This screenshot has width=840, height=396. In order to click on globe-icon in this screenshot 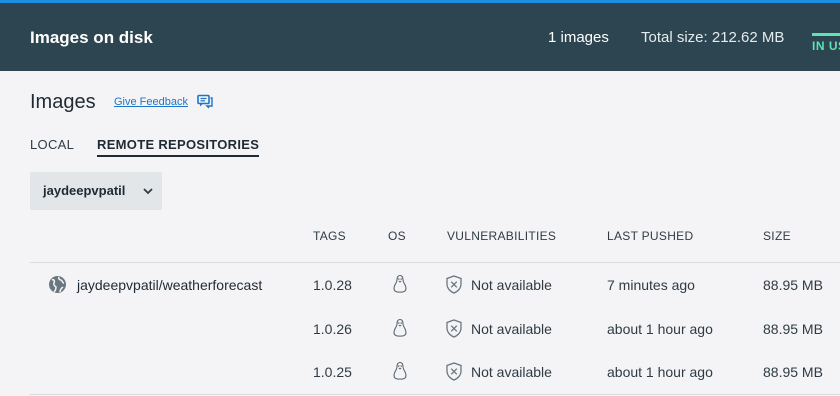, I will do `click(57, 284)`.